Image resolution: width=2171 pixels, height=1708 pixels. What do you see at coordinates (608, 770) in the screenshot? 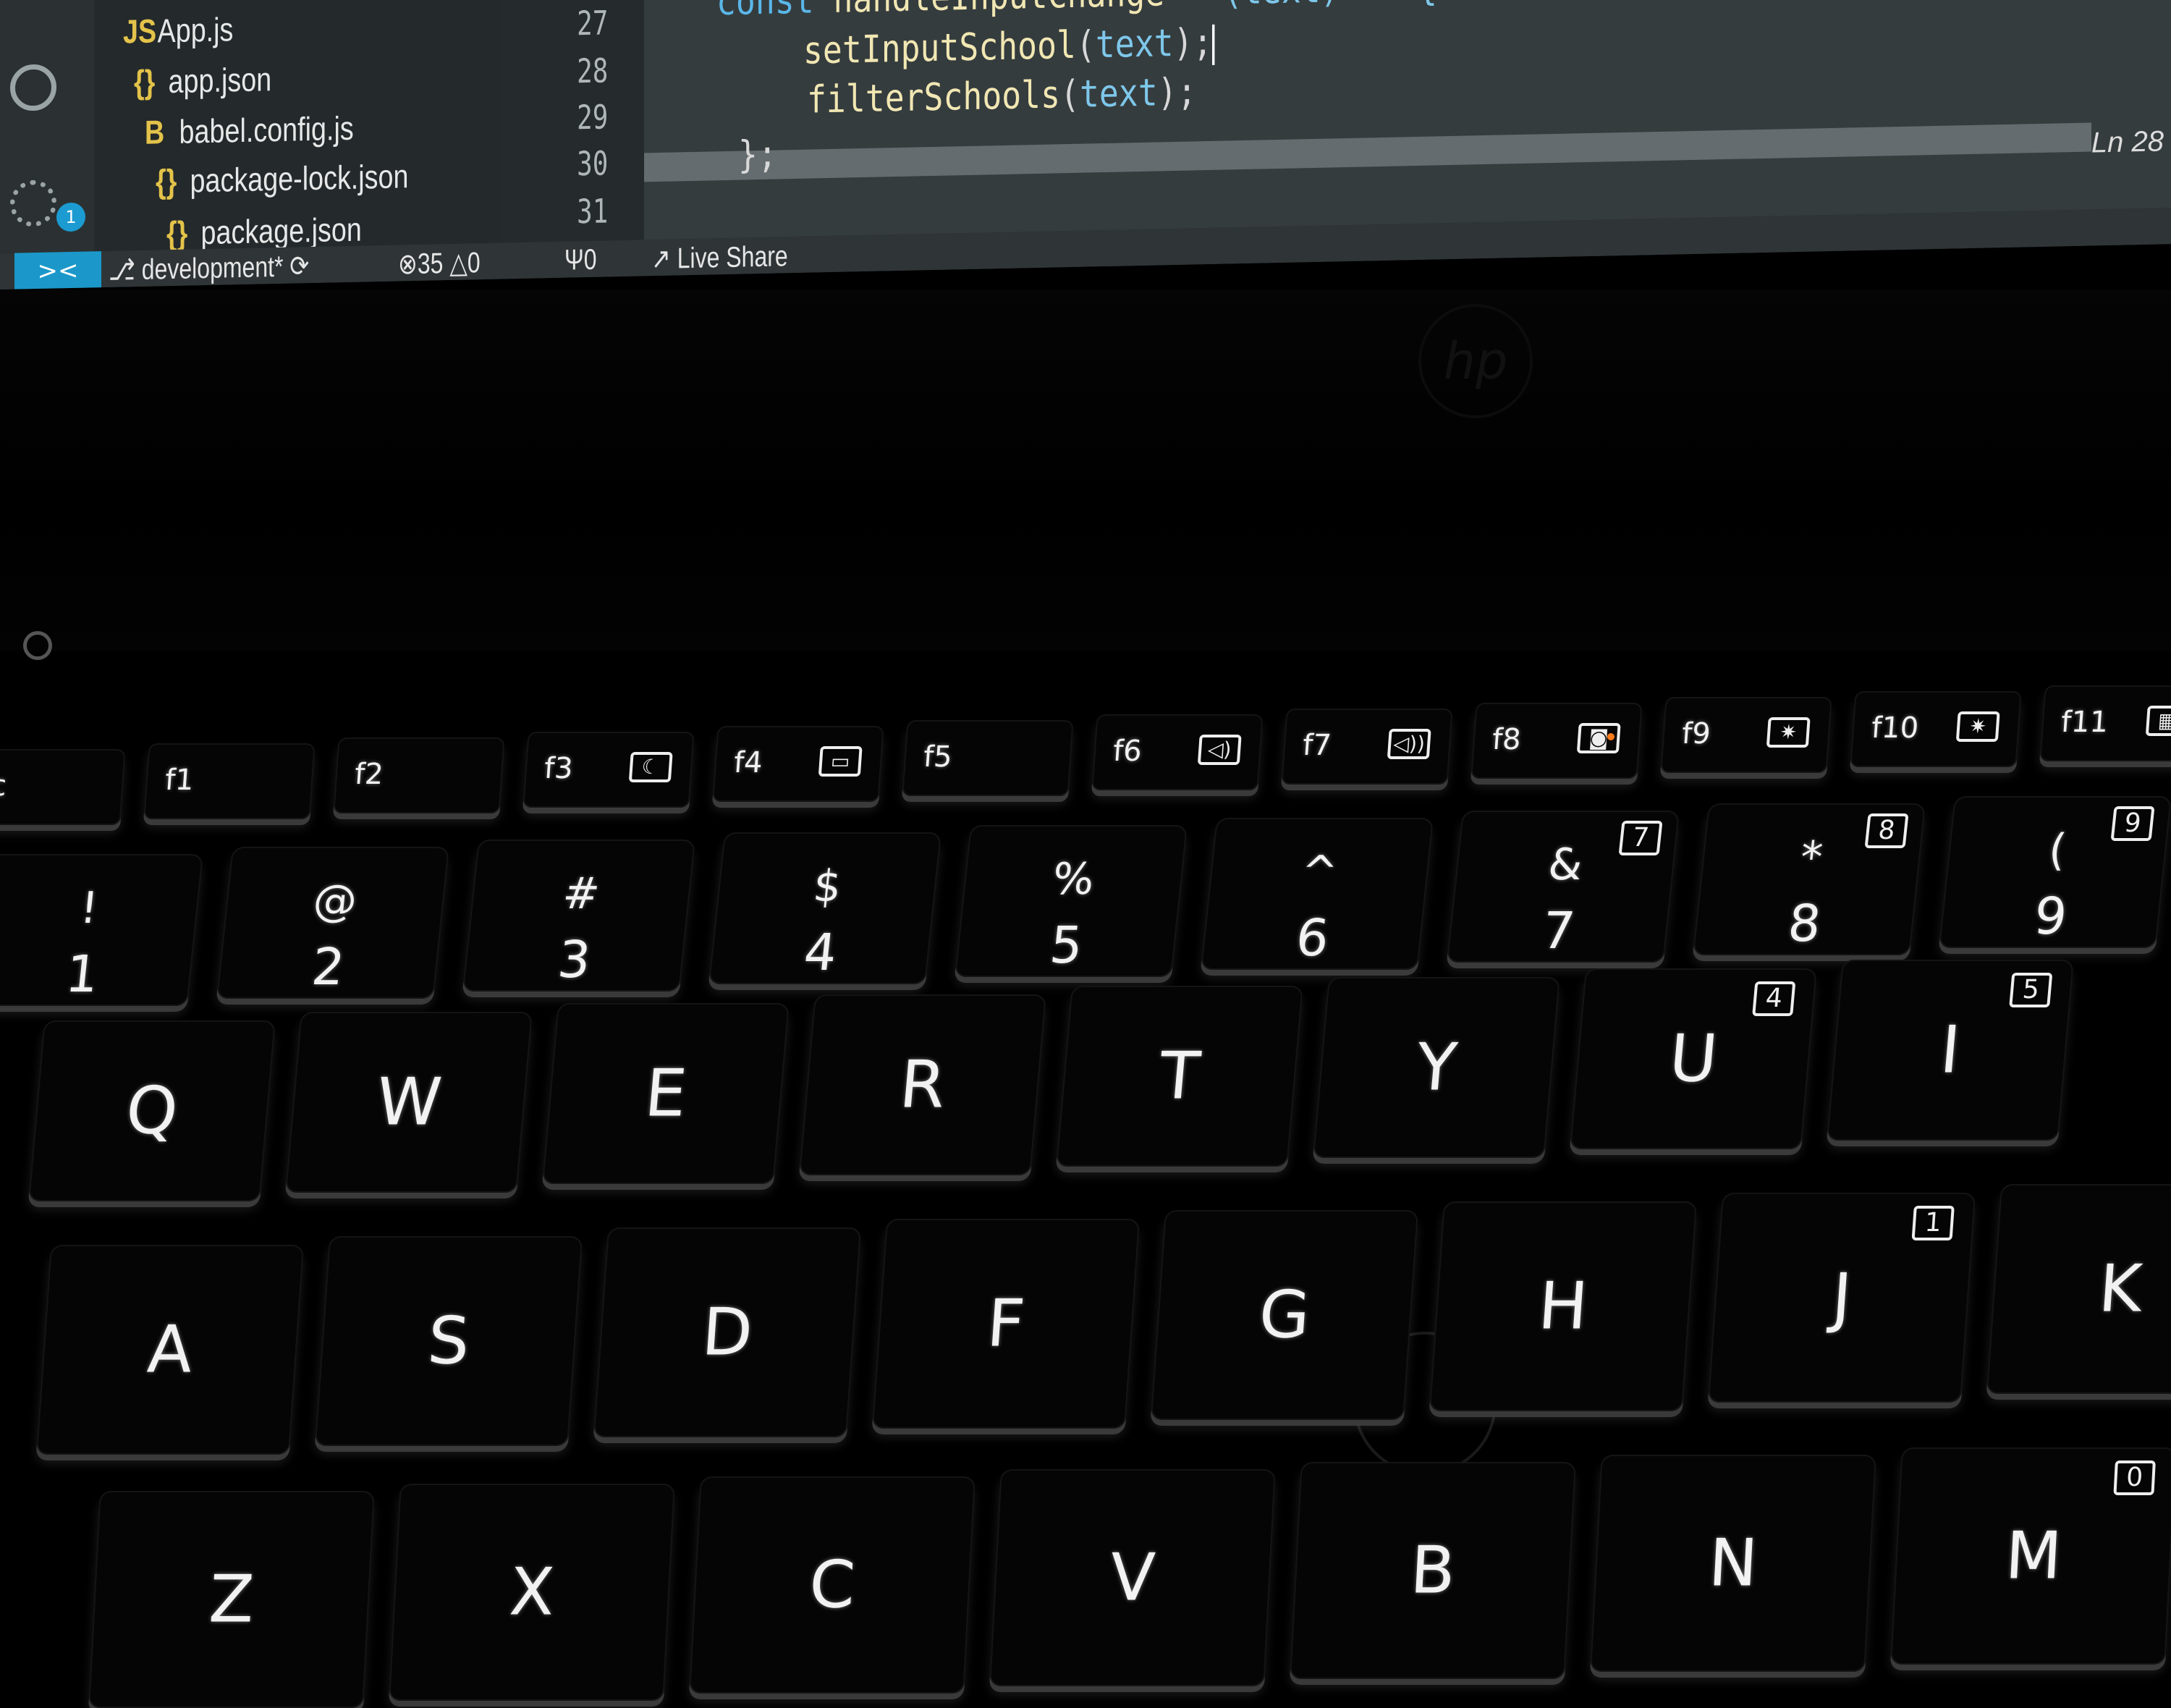
I see `function-key-f3: f3 ☾` at bounding box center [608, 770].